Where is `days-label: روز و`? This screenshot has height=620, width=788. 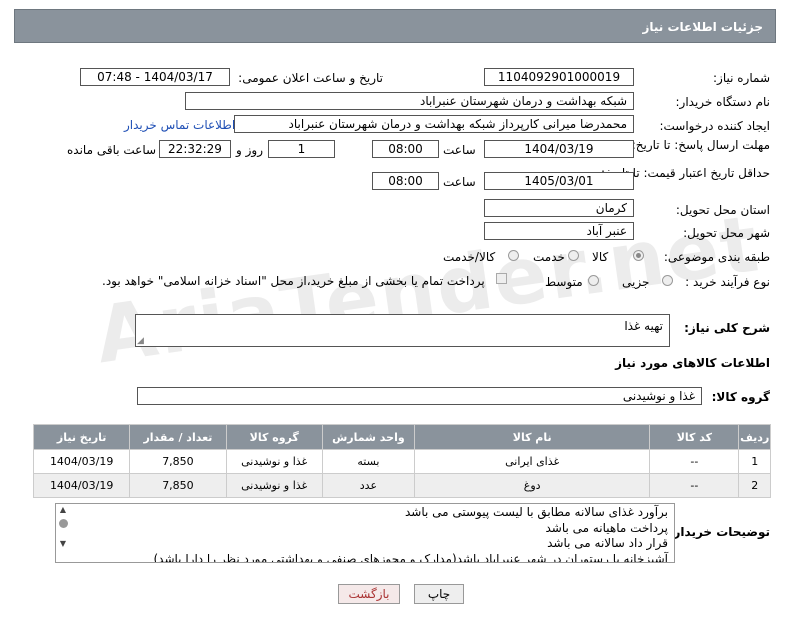
days-label: روز و is located at coordinates (249, 150).